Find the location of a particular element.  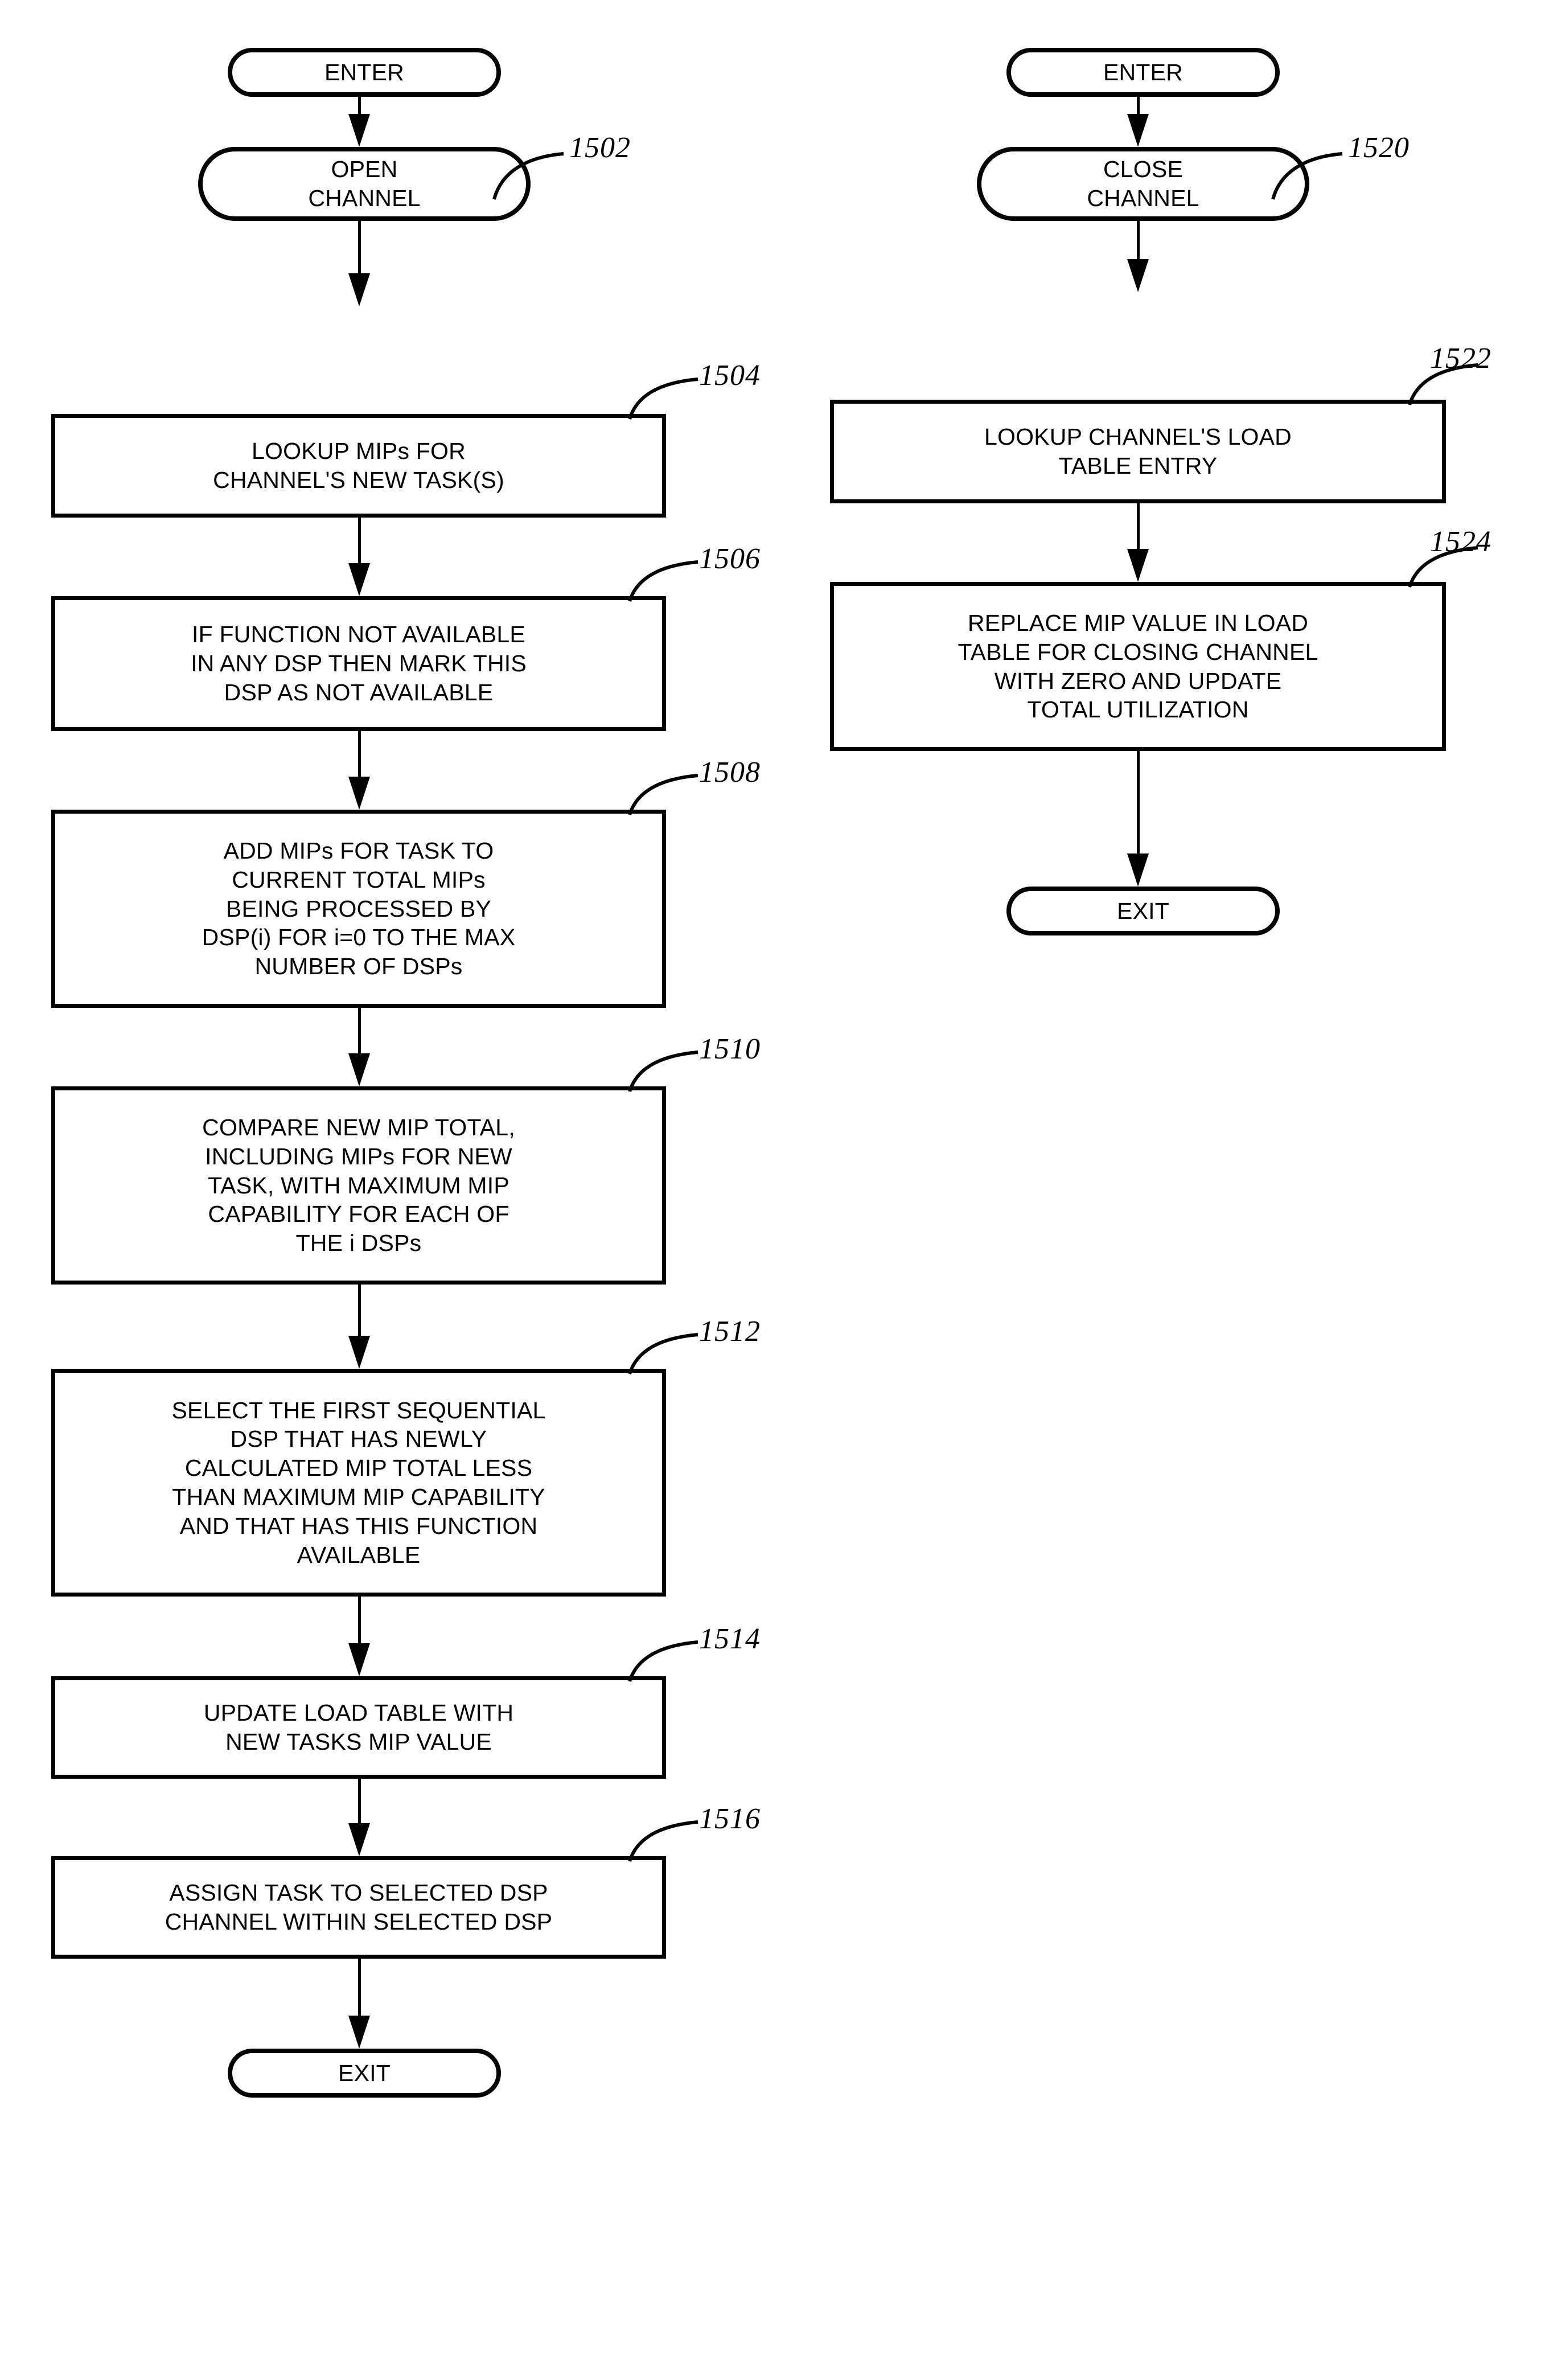

terminator-close-channel-label: CLOSE CHANNEL is located at coordinates (1143, 183).